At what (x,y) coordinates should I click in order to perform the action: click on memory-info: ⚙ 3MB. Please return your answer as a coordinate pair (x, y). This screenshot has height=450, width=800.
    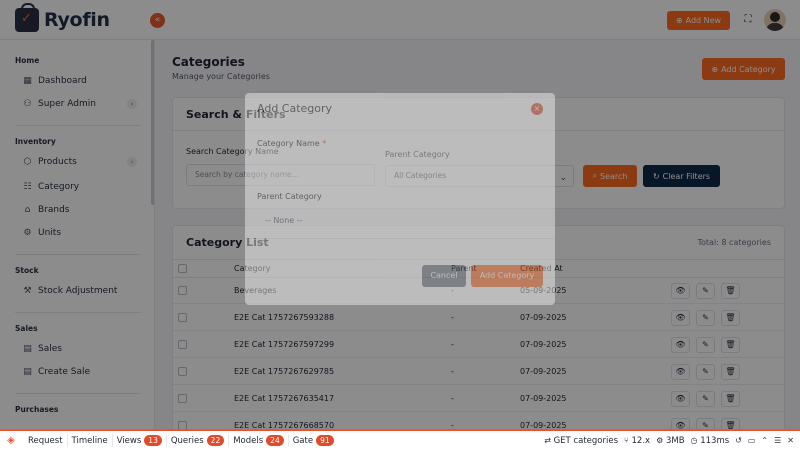
    Looking at the image, I should click on (670, 441).